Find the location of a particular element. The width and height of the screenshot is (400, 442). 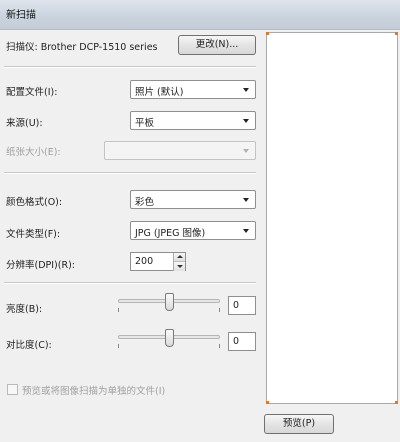

color-format-select: 彩色 is located at coordinates (193, 199).